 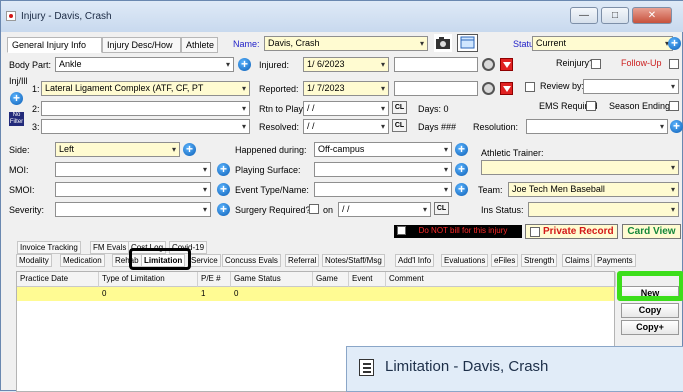 I want to click on review-field, so click(x=631, y=86).